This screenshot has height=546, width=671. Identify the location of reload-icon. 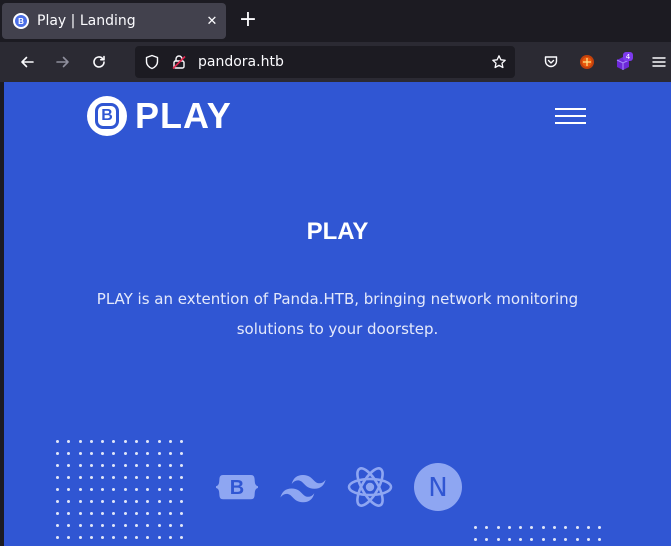
(99, 61).